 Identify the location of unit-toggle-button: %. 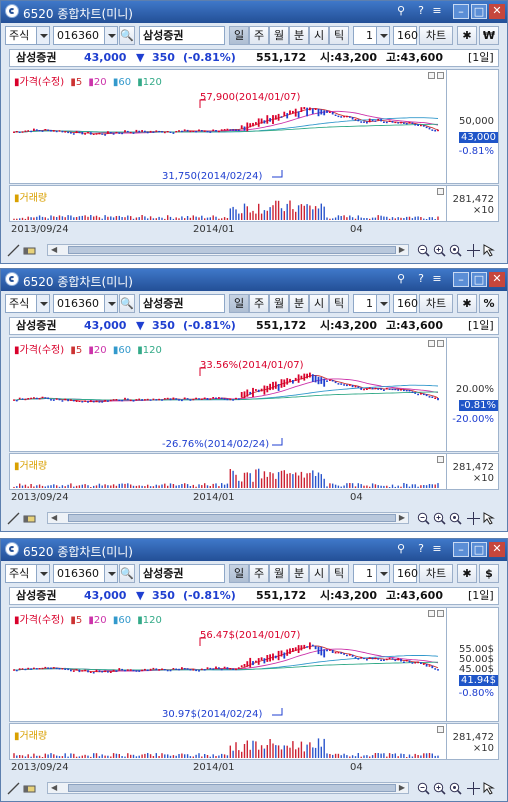
(489, 303).